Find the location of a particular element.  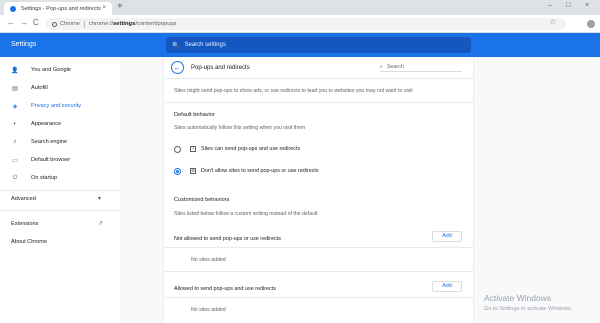

site-info-chip: Chrome is located at coordinates (66, 24).